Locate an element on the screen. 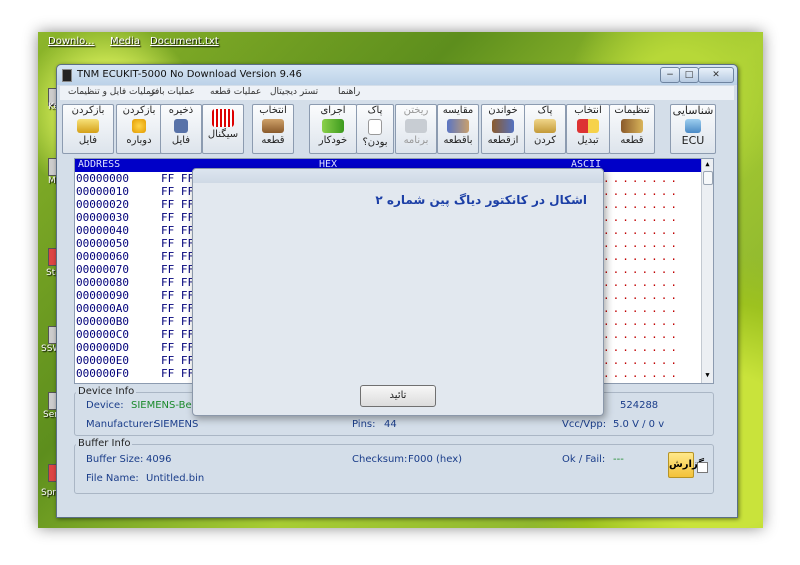 The height and width of the screenshot is (565, 800). read-icon is located at coordinates (503, 126).